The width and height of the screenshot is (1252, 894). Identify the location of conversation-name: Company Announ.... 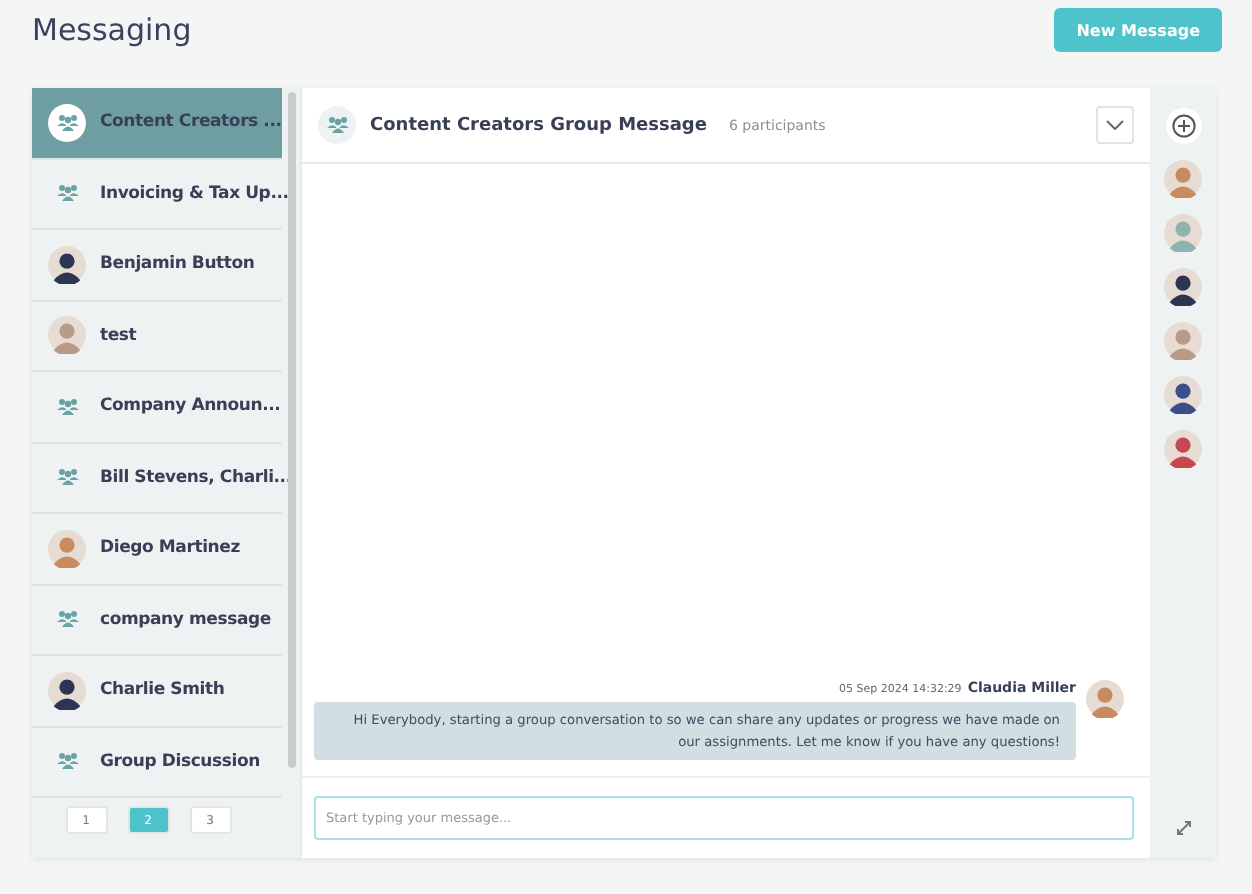
(190, 406).